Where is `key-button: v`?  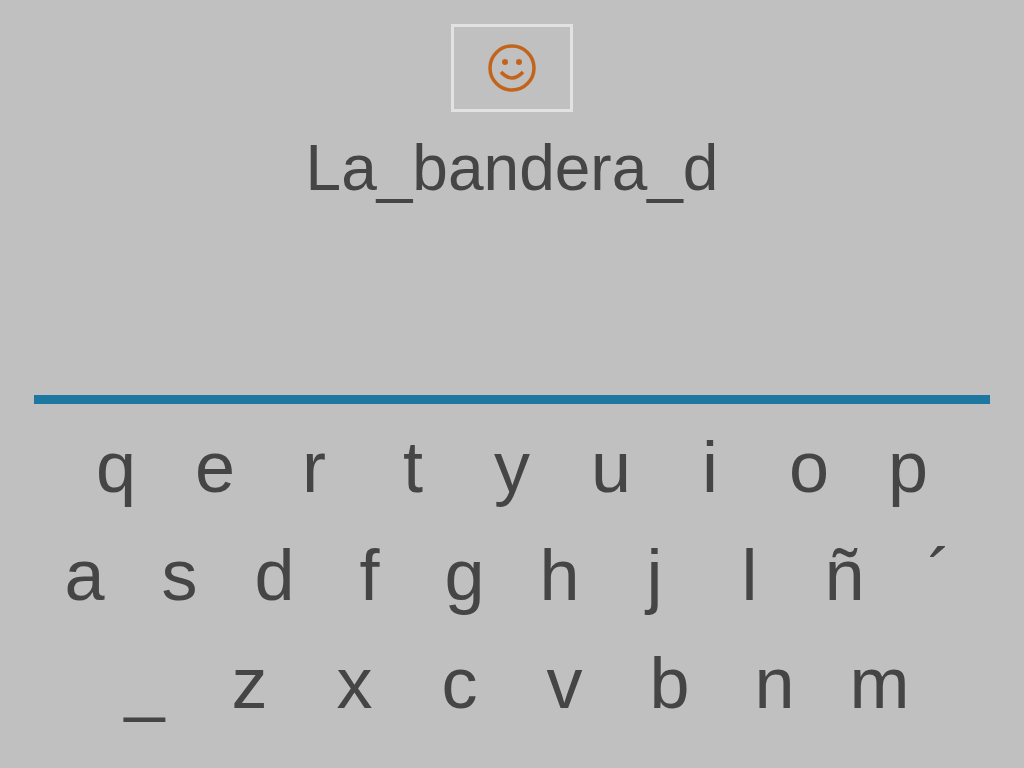 key-button: v is located at coordinates (564, 683).